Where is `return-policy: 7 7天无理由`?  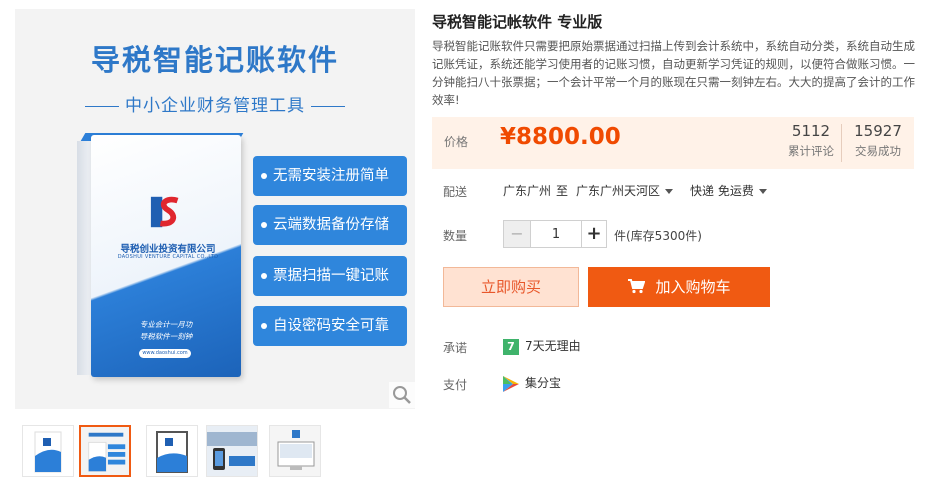
return-policy: 7 7天无理由 is located at coordinates (542, 346).